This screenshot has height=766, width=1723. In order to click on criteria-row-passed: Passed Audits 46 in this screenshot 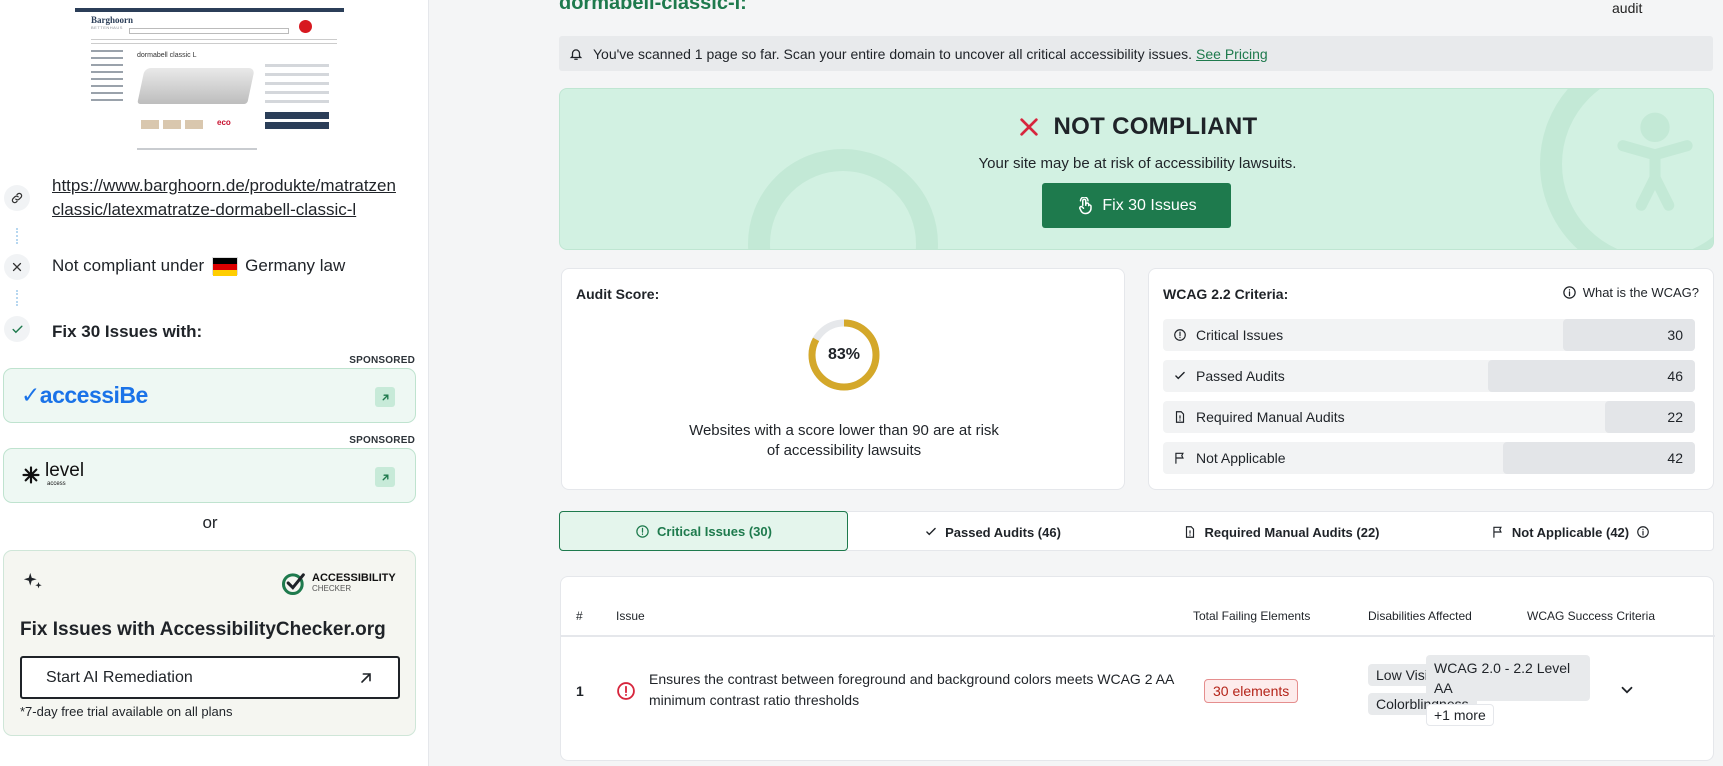, I will do `click(1429, 376)`.